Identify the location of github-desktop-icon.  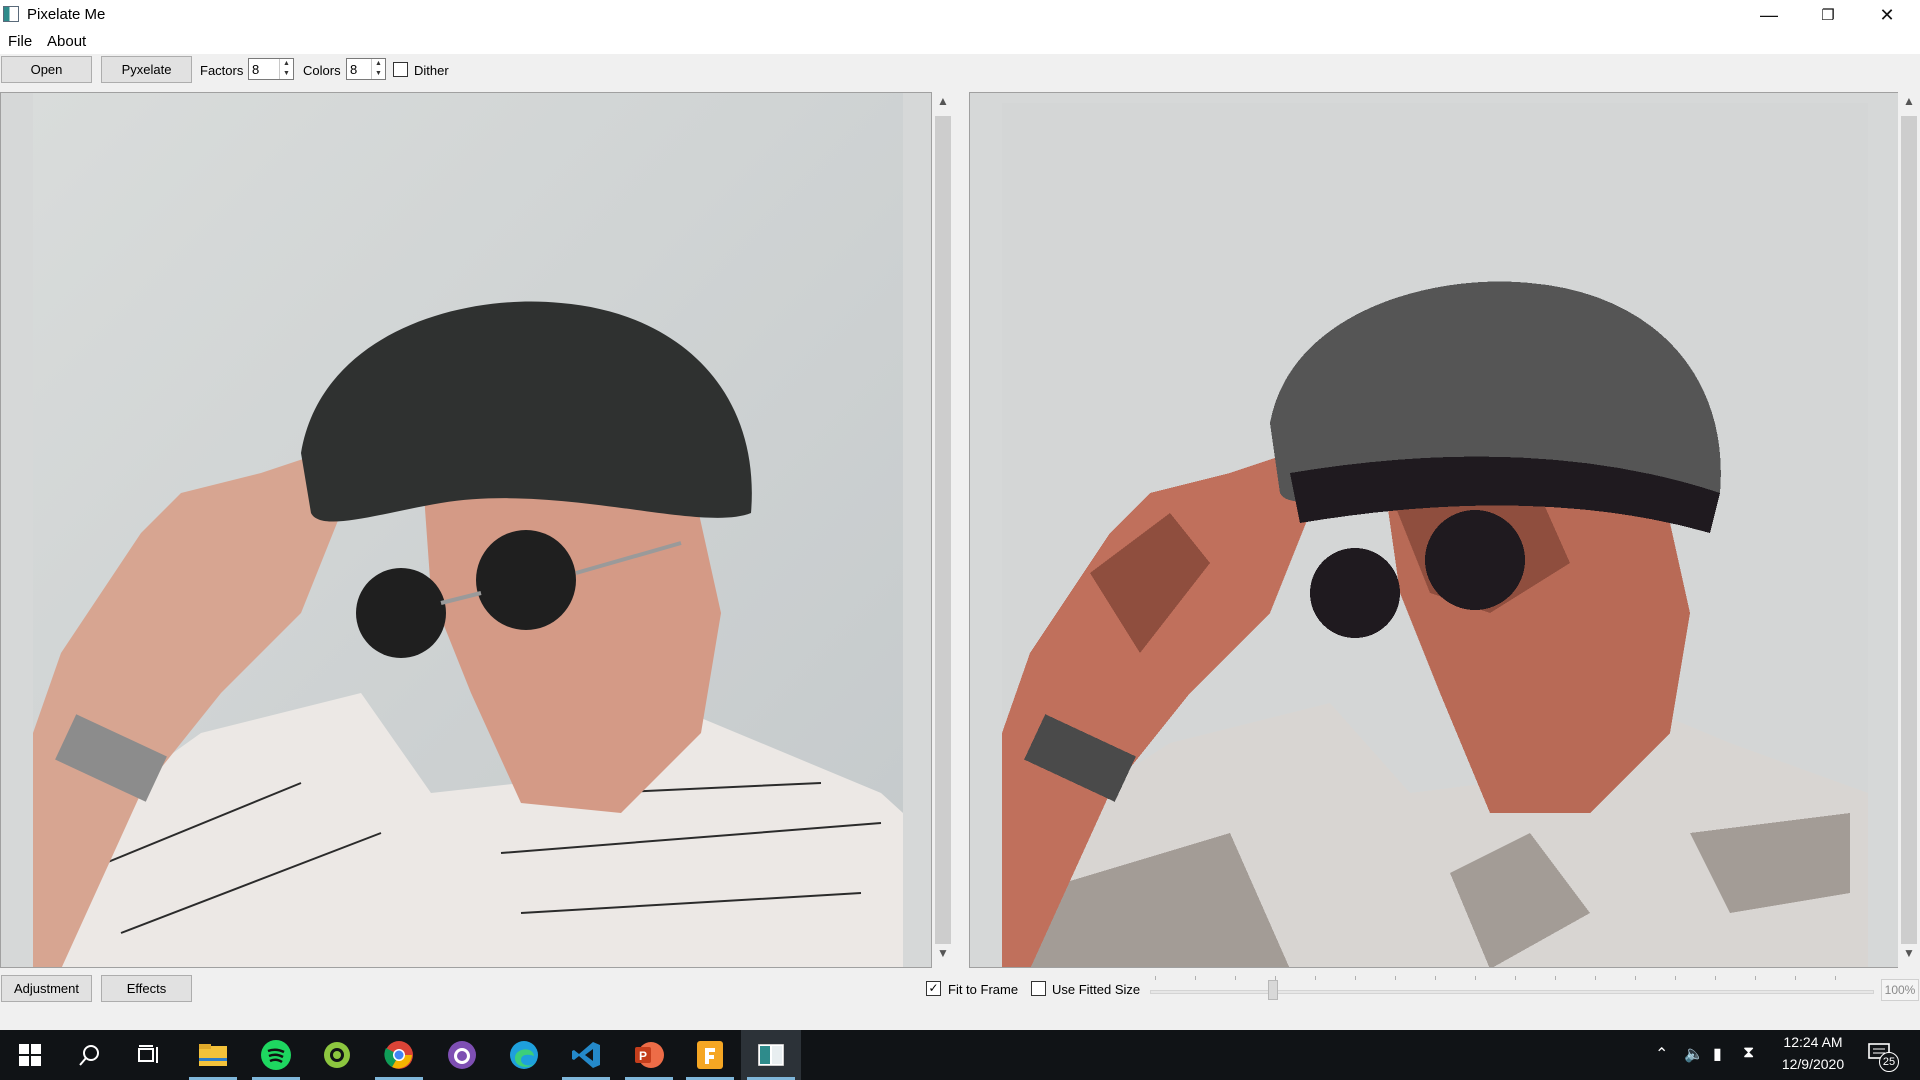
(462, 1055).